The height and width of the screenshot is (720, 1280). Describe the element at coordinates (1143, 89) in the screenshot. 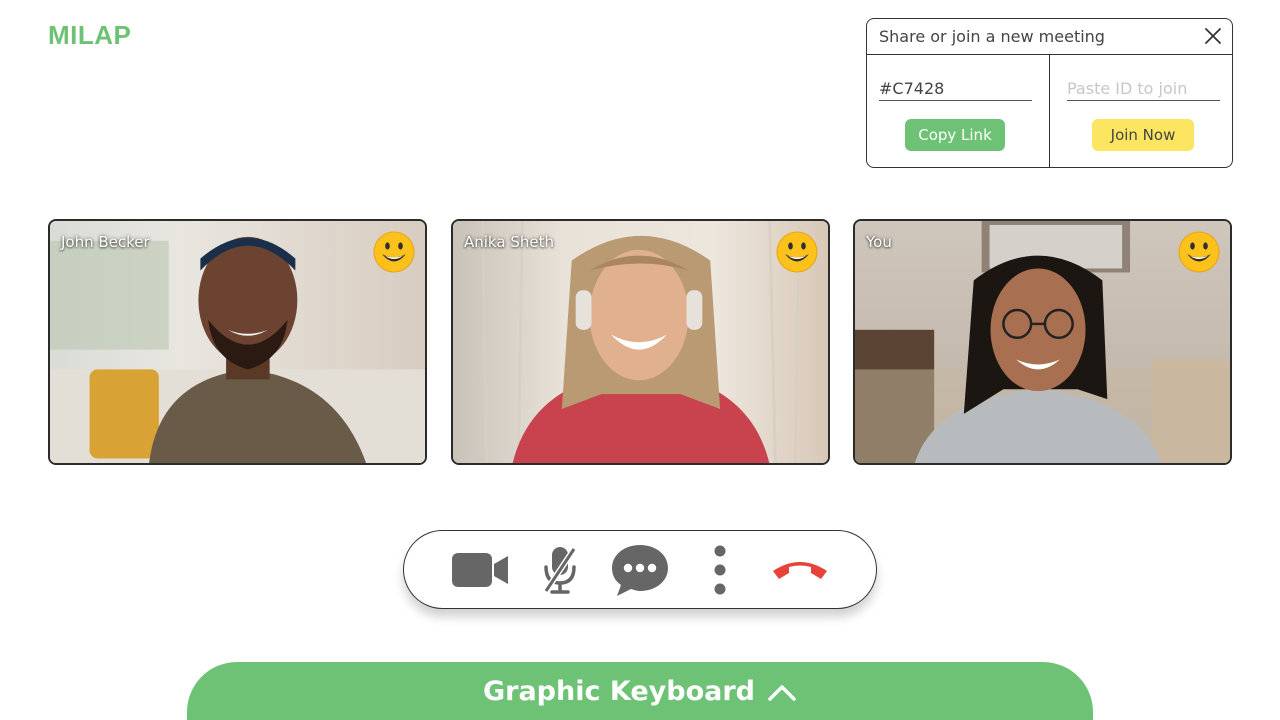

I see `join-id-input` at that location.